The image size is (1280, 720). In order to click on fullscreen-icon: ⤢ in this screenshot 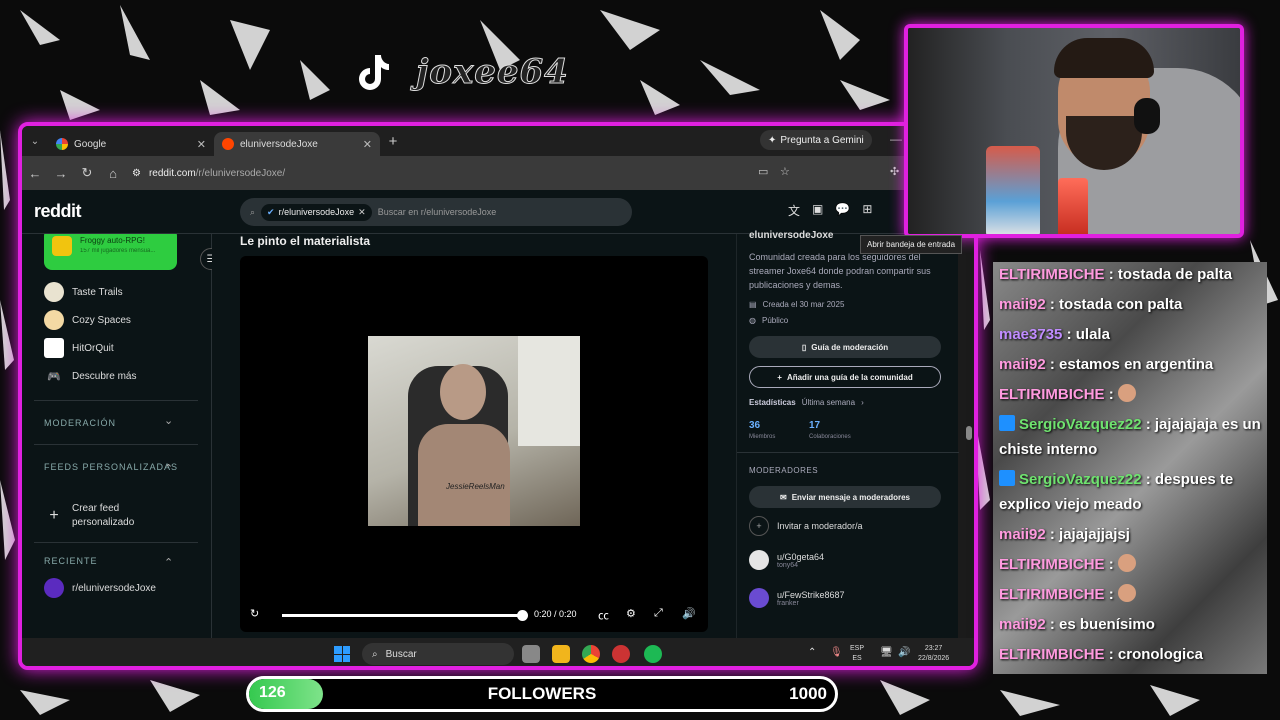, I will do `click(658, 613)`.